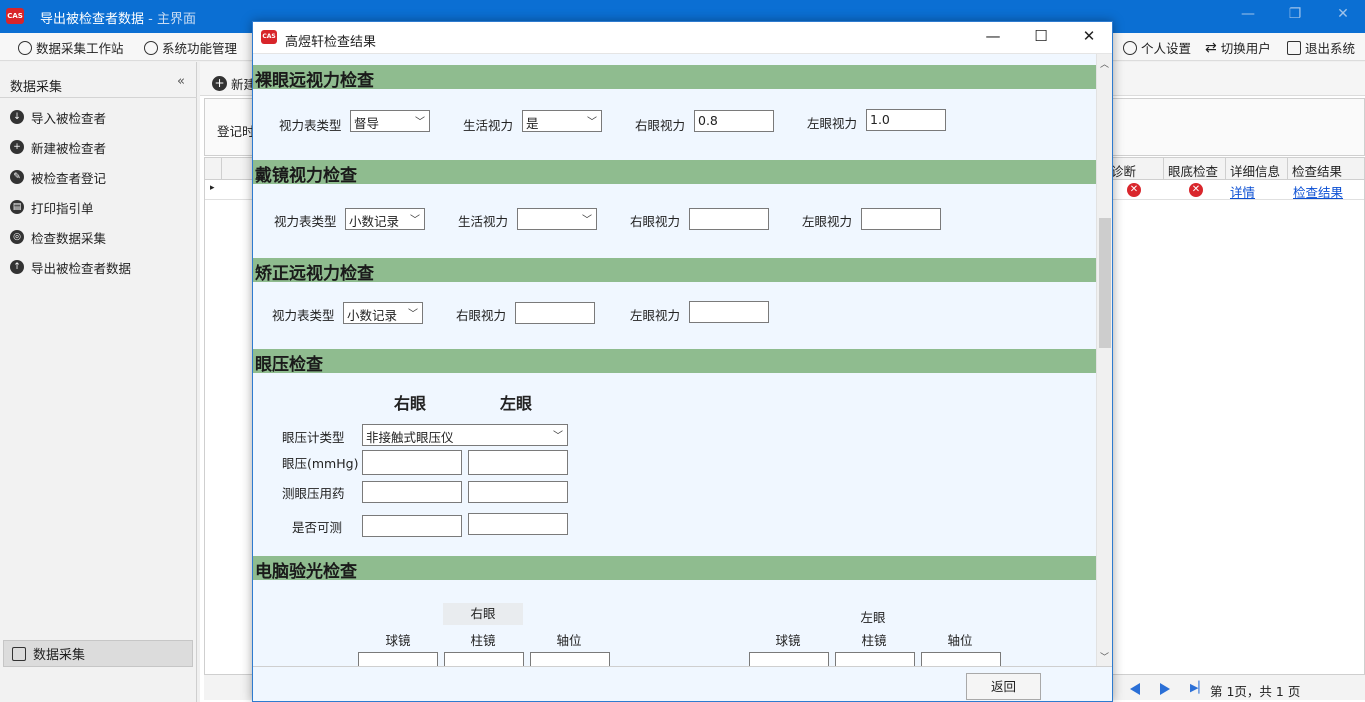  I want to click on dialog-close-button: ✕, so click(1089, 36).